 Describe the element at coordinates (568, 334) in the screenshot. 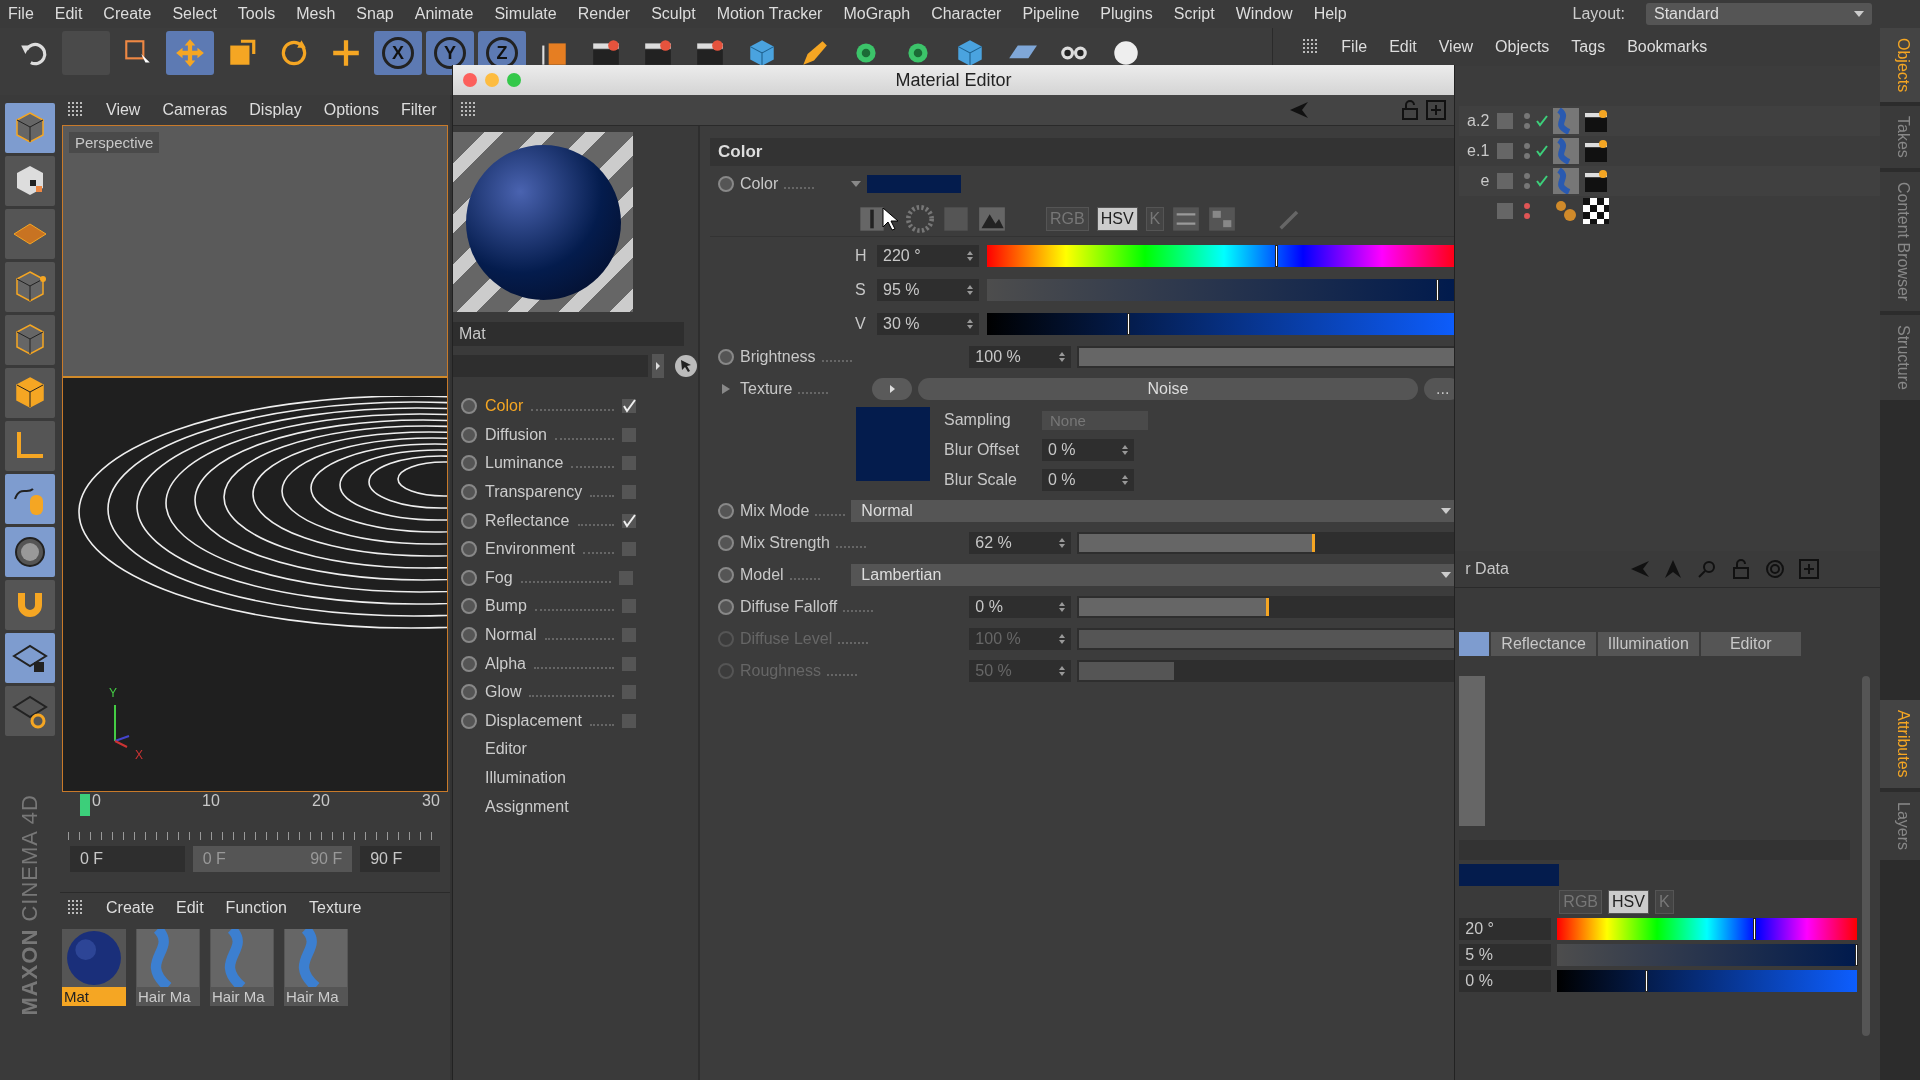

I see `material-name-field: Mat` at that location.